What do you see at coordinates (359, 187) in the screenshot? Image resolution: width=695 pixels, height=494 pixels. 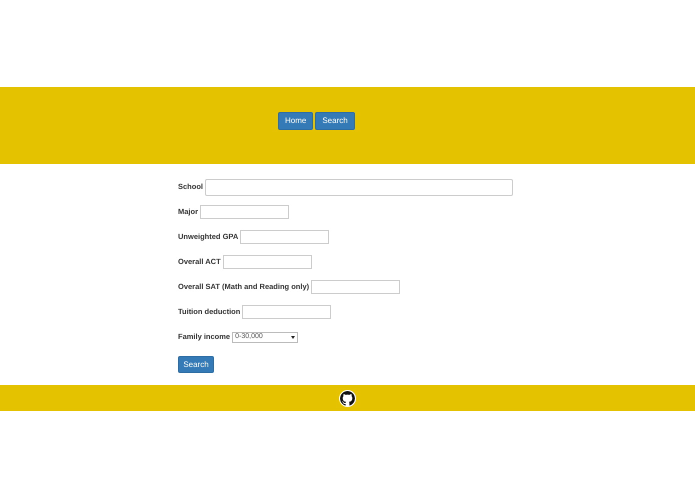 I see `school-field` at bounding box center [359, 187].